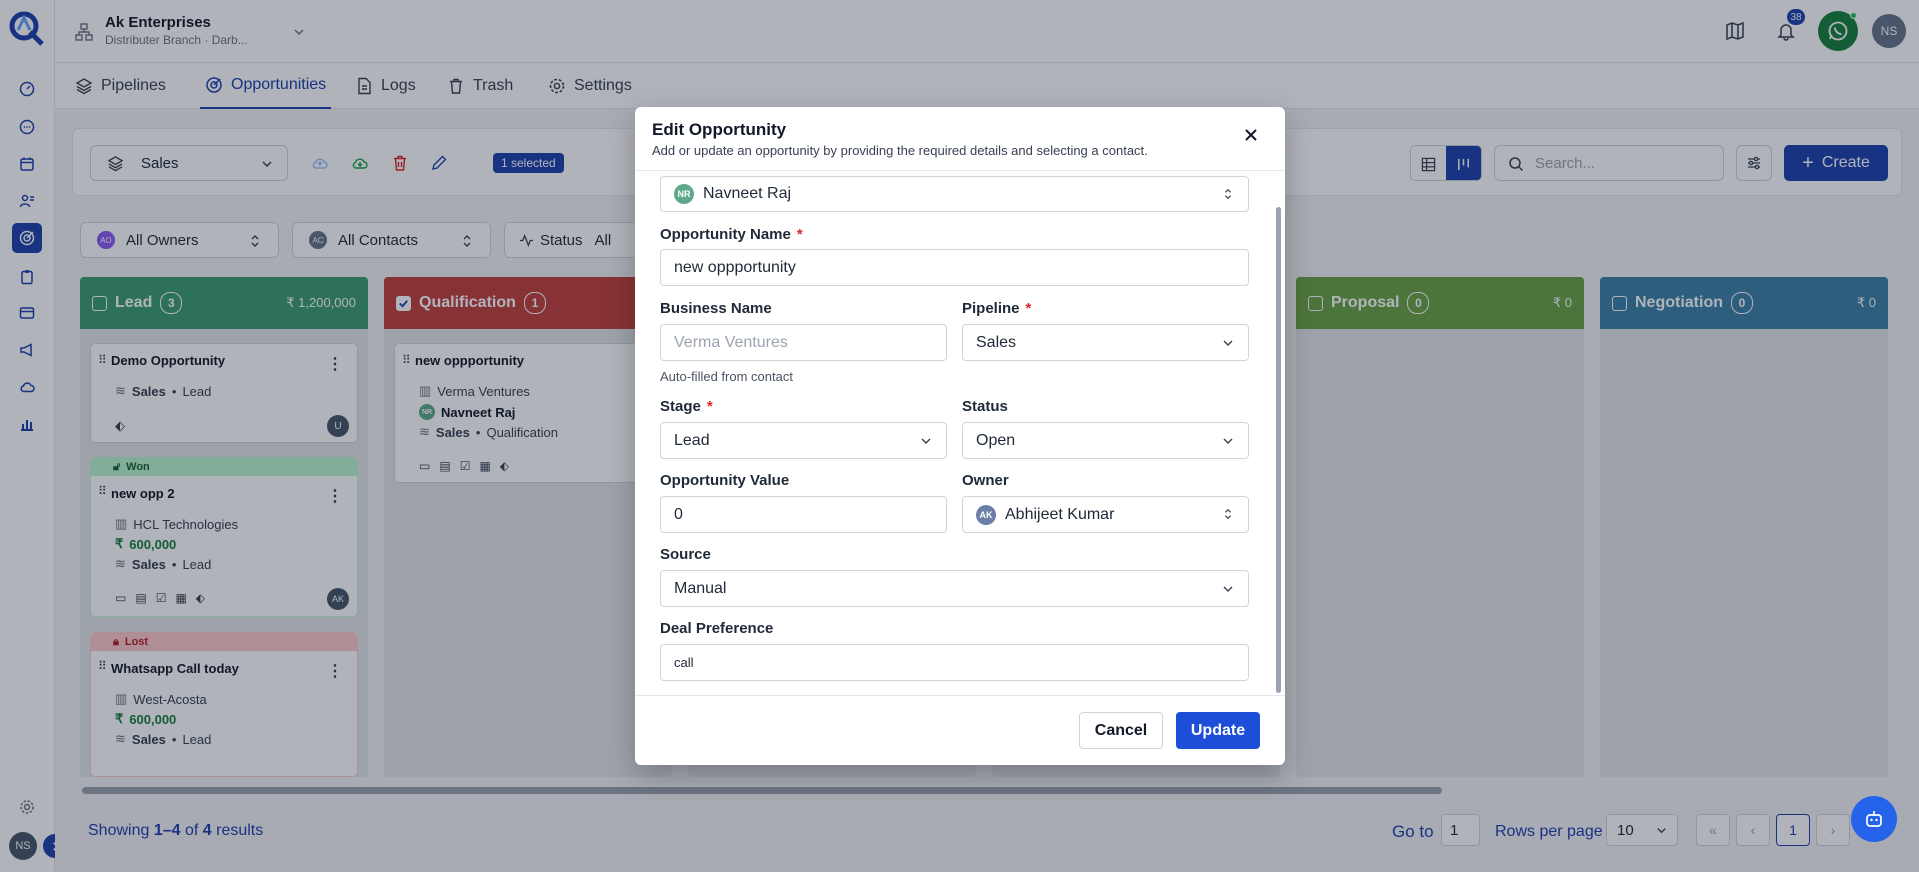 The height and width of the screenshot is (872, 1919). I want to click on opportunity-value-input: 0, so click(803, 514).